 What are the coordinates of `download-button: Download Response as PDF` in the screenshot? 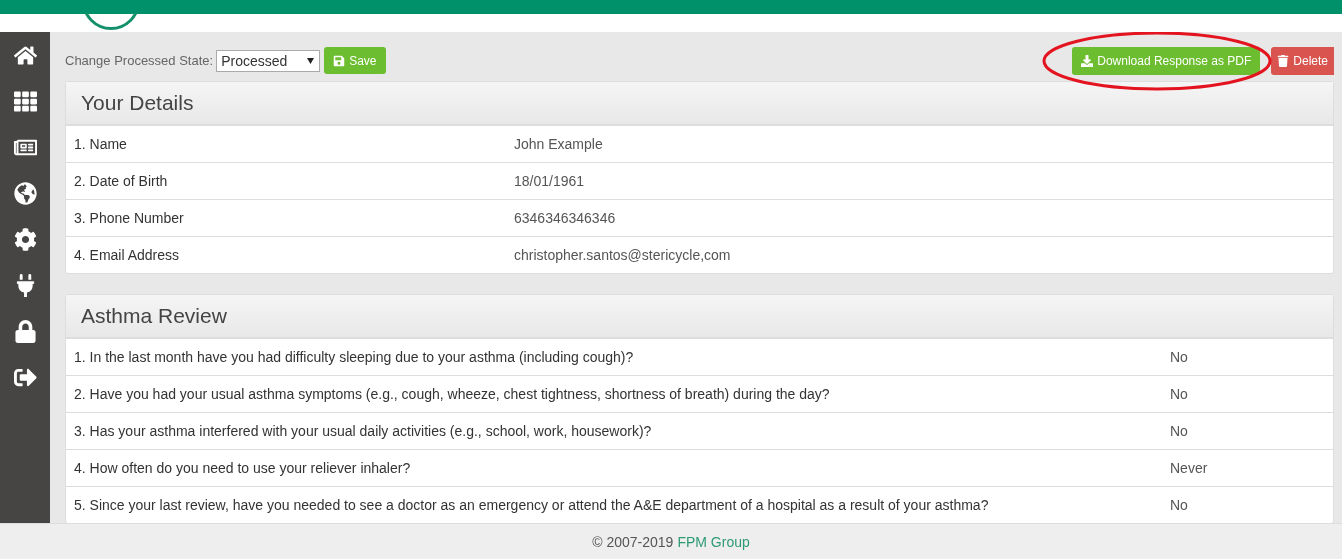 It's located at (1166, 60).